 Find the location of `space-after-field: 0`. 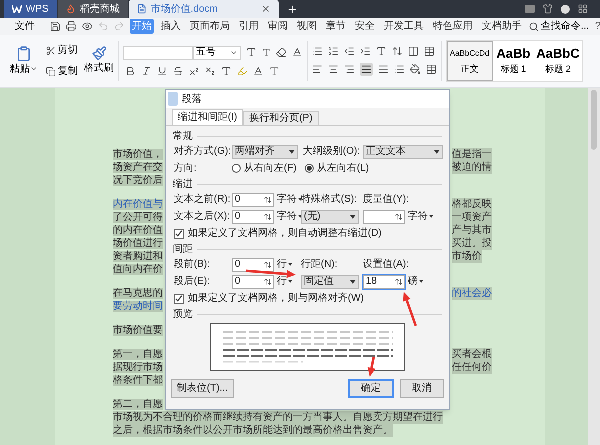

space-after-field: 0 is located at coordinates (253, 281).